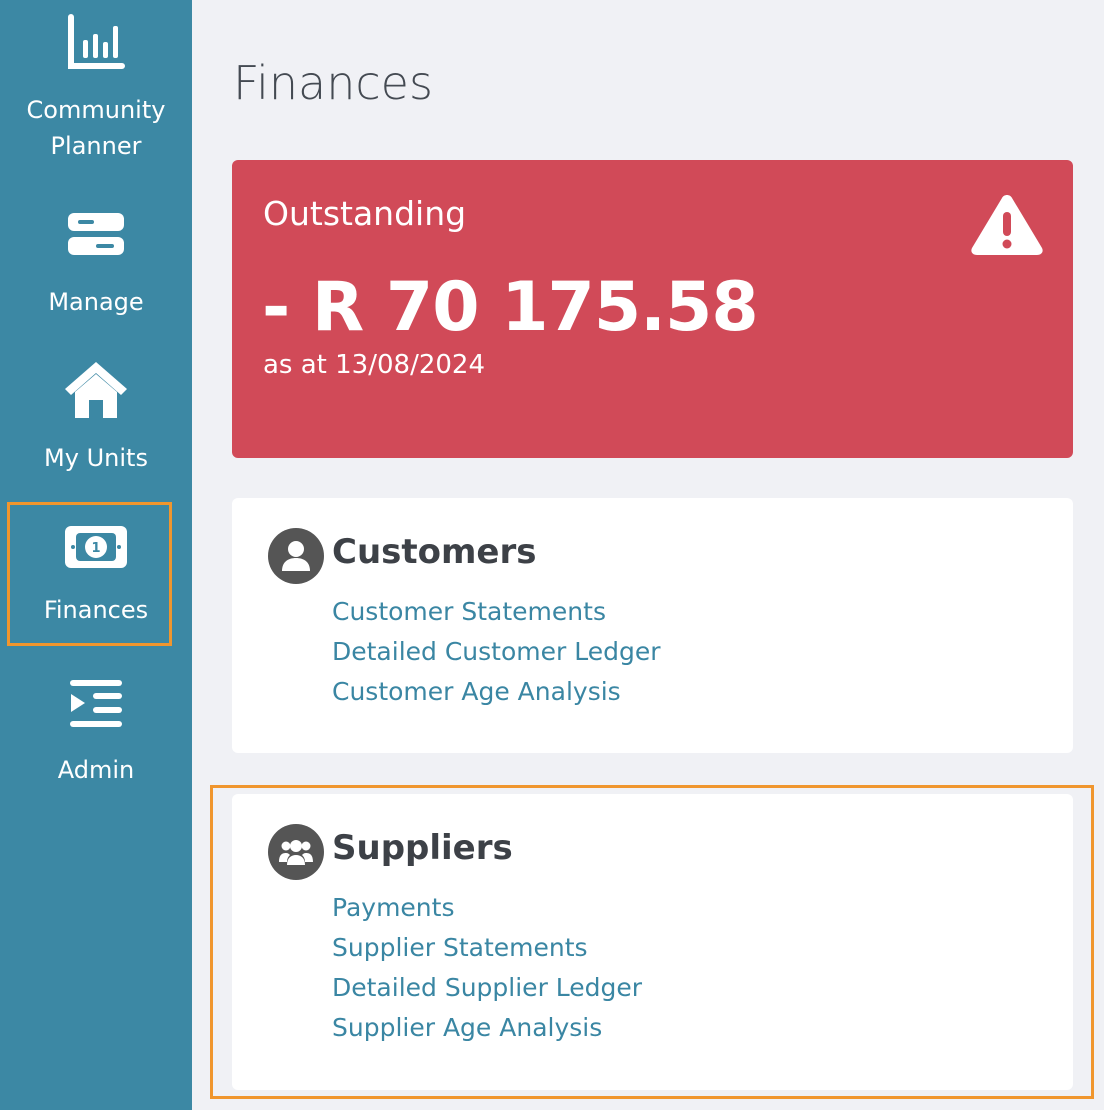 Image resolution: width=1104 pixels, height=1110 pixels. Describe the element at coordinates (96, 733) in the screenshot. I see `sidebar-item-admin: Admin` at that location.